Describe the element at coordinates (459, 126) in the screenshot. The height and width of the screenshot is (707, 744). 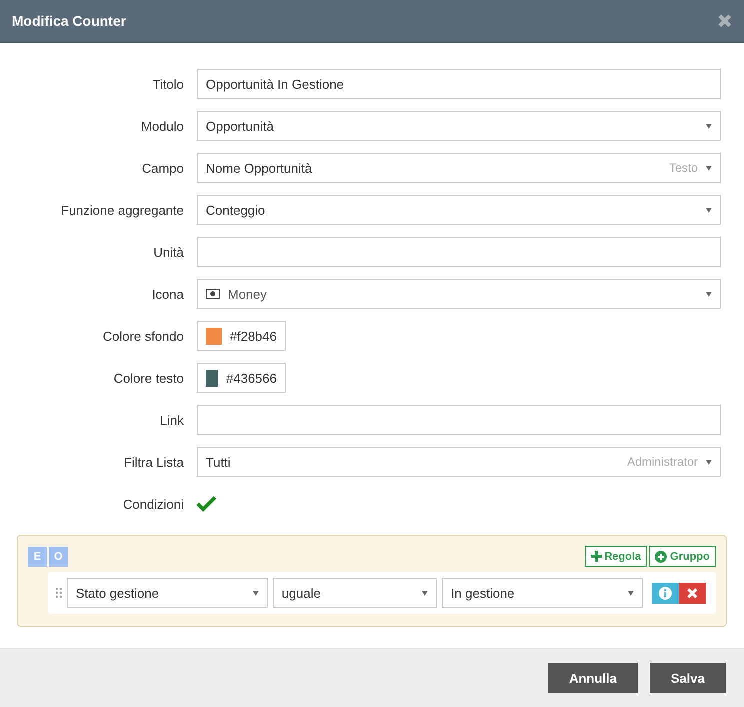
I see `select-field: Opportunità` at that location.